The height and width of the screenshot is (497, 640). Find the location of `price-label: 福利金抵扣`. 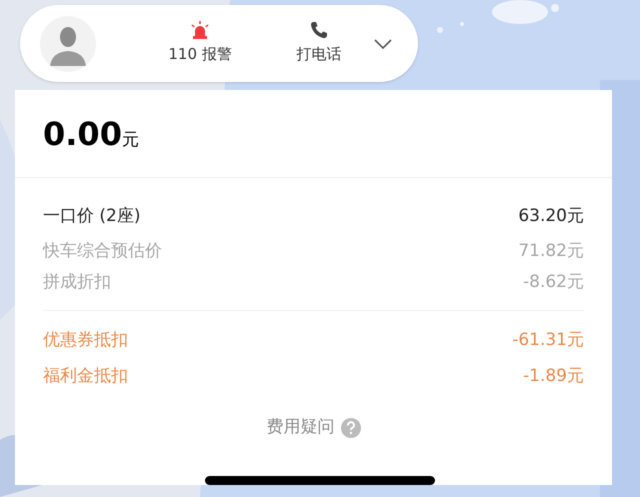

price-label: 福利金抵扣 is located at coordinates (85, 376).